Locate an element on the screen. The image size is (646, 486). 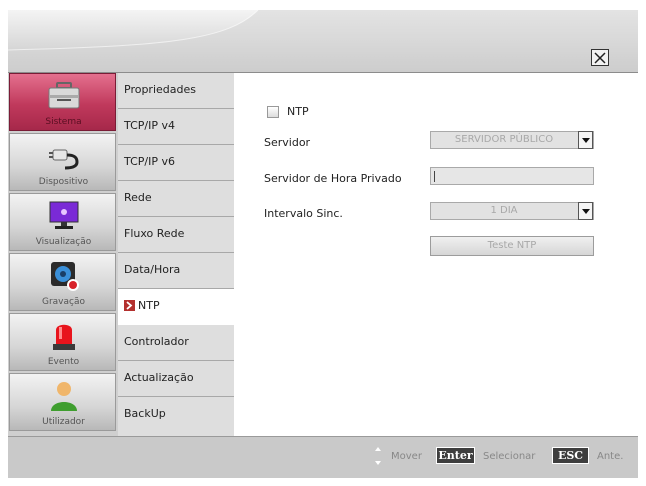
category-label: Visualização is located at coordinates (63, 242).